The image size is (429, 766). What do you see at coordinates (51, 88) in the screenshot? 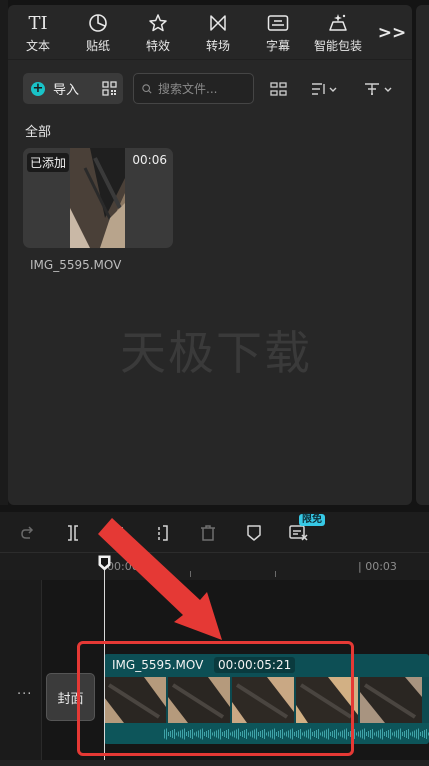
I see `import-button: + 导入` at bounding box center [51, 88].